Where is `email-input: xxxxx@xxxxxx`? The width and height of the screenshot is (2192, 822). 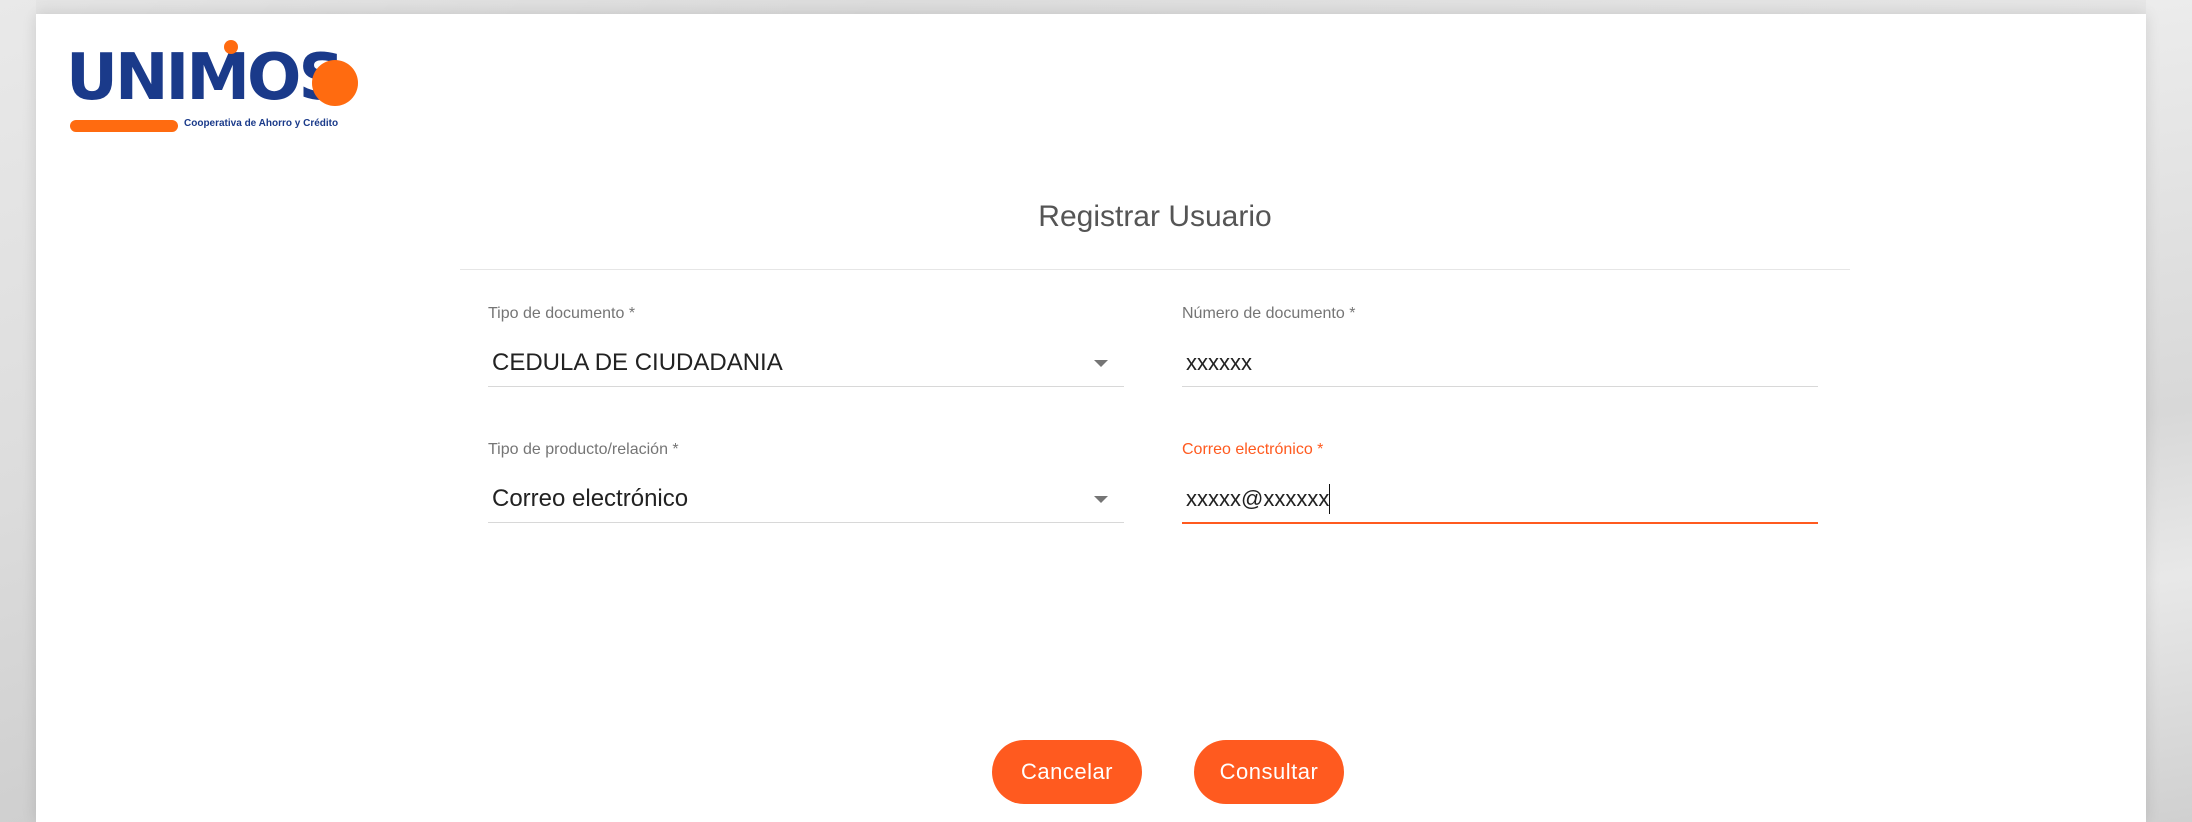
email-input: xxxxx@xxxxxx is located at coordinates (1500, 502).